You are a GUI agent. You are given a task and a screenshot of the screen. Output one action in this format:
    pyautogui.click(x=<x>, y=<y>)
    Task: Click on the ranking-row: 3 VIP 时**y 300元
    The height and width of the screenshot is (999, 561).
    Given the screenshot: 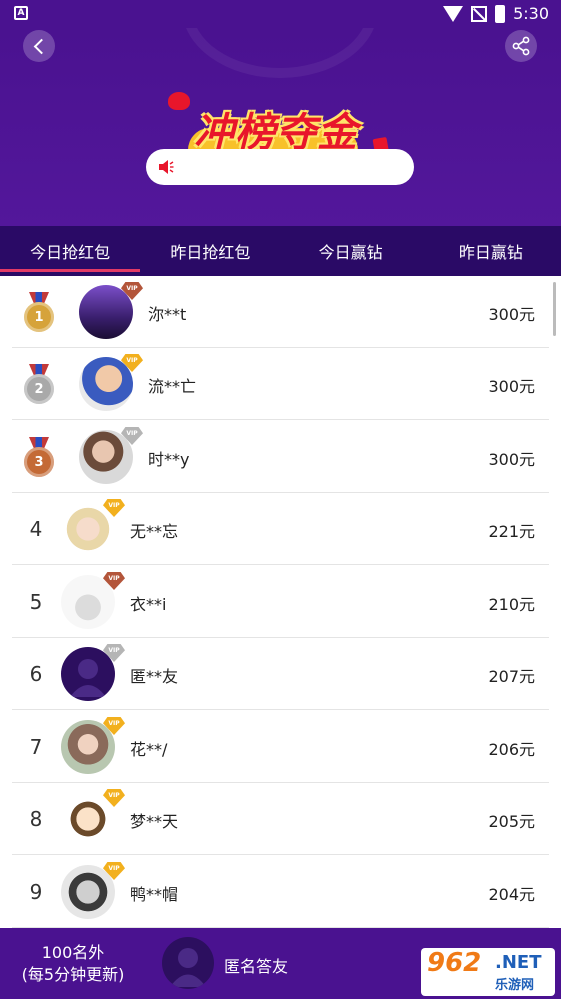 What is the action you would take?
    pyautogui.click(x=280, y=457)
    